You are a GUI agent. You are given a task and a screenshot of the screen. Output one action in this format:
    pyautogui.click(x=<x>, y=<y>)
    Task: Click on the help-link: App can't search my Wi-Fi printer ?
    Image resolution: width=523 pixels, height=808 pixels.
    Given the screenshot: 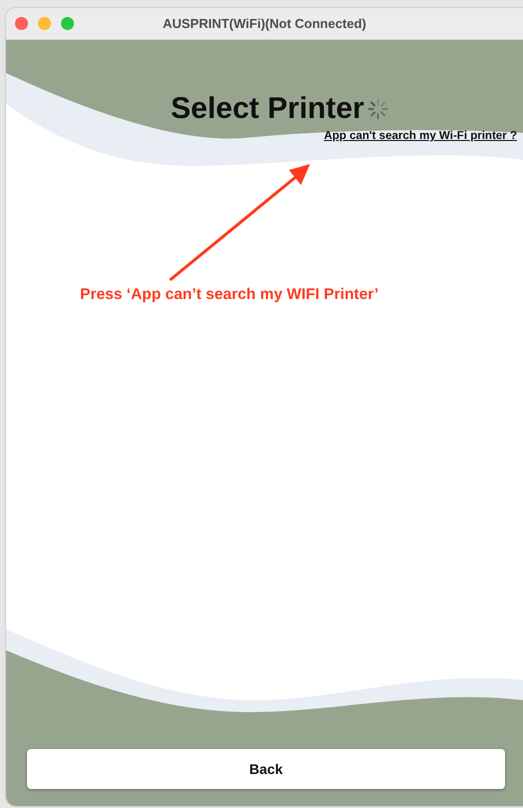 What is the action you would take?
    pyautogui.click(x=420, y=136)
    